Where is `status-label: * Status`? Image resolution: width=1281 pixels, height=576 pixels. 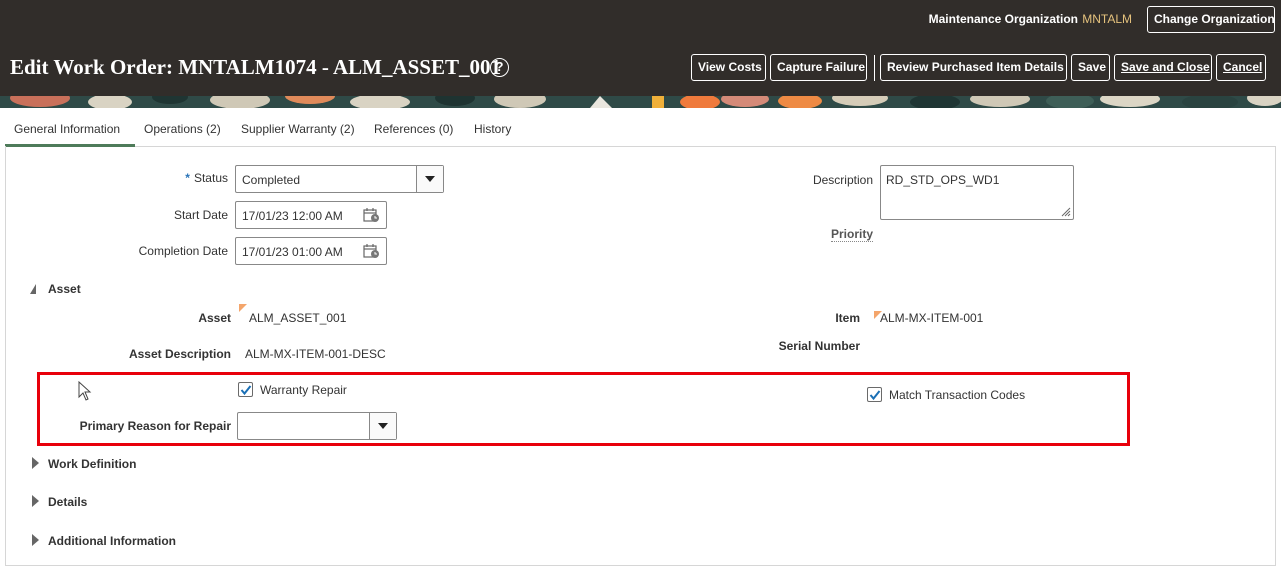 status-label: * Status is located at coordinates (206, 178).